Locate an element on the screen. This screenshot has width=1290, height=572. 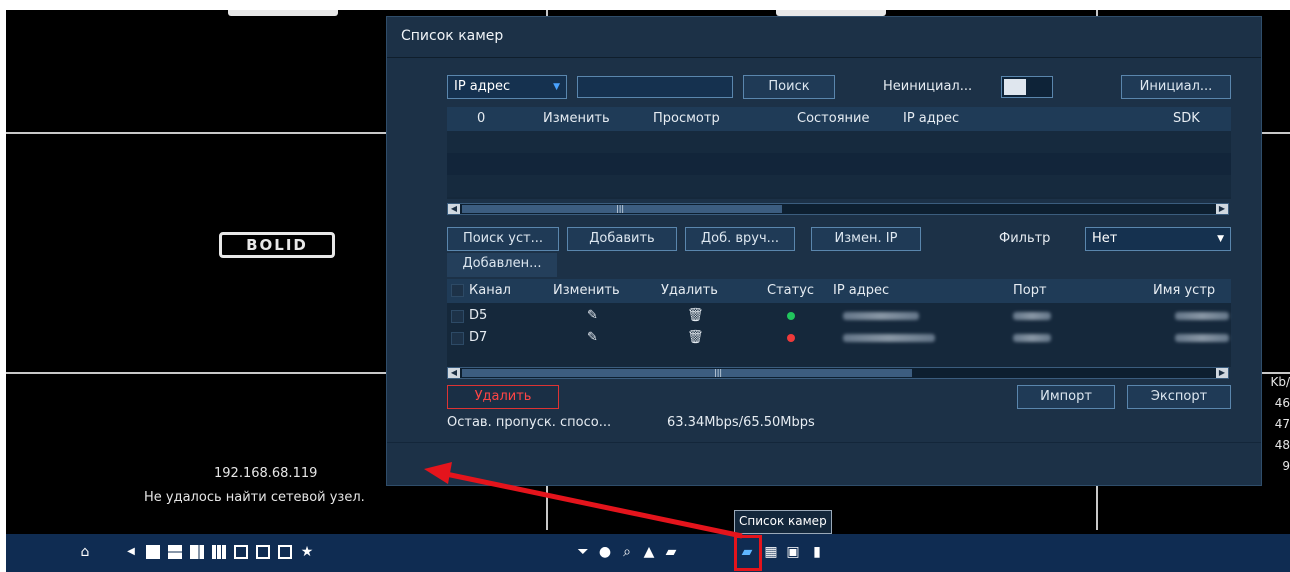
annotation-arrow is located at coordinates (583, 500).